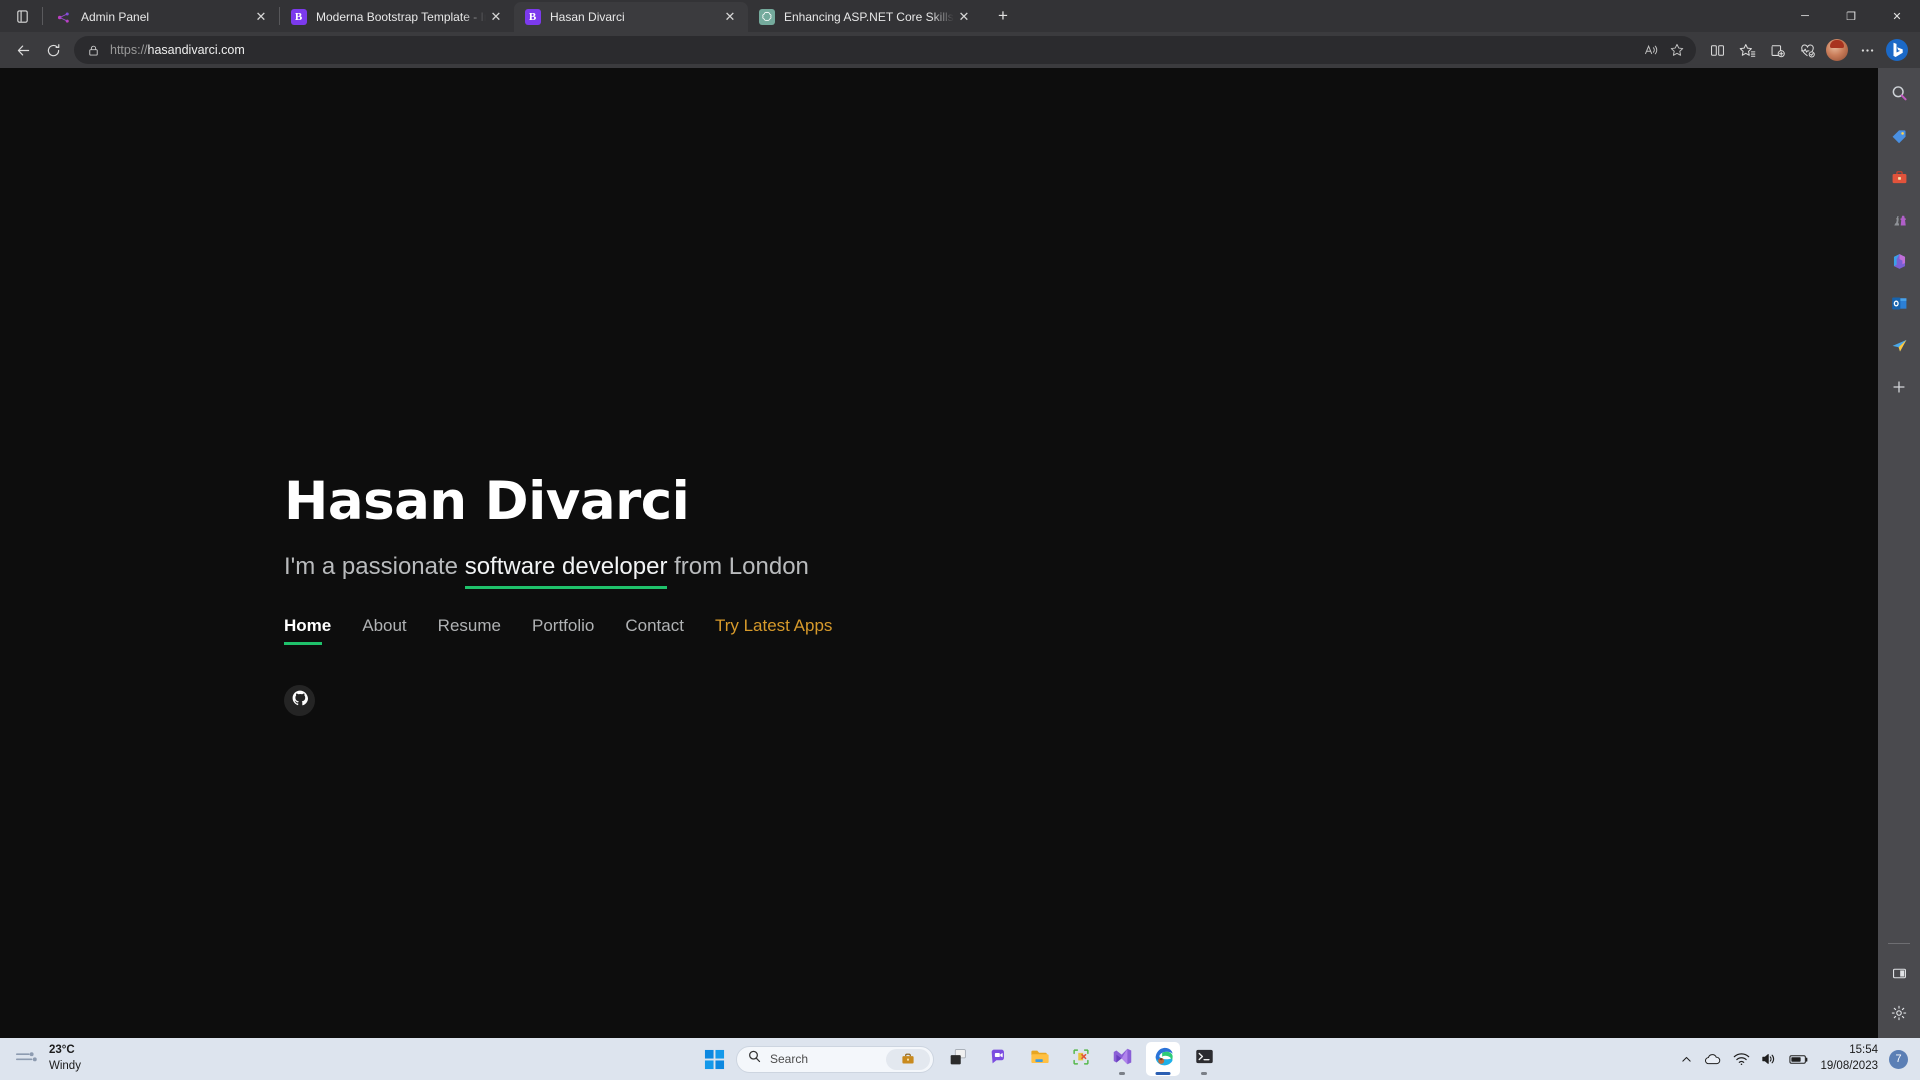  What do you see at coordinates (1899, 973) in the screenshot?
I see `customize-pane-icon` at bounding box center [1899, 973].